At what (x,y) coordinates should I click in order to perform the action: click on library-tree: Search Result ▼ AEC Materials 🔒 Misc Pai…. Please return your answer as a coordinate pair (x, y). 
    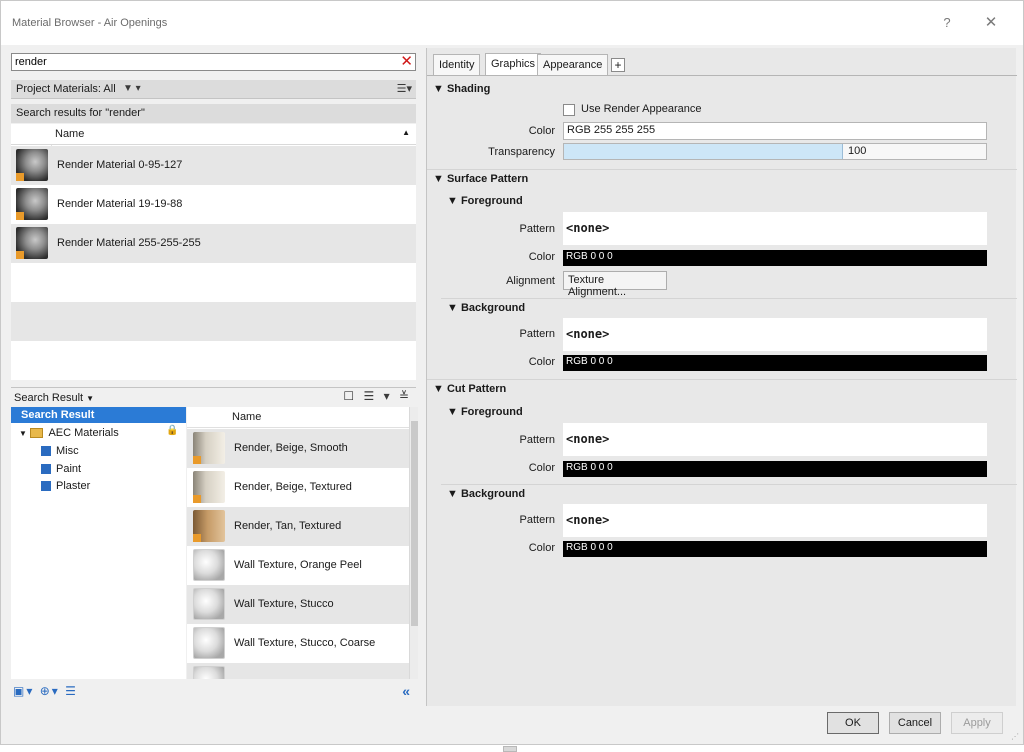
    Looking at the image, I should click on (98, 543).